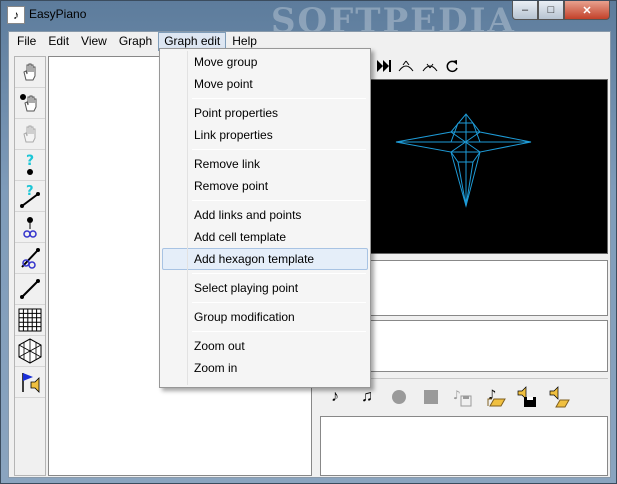  What do you see at coordinates (367, 397) in the screenshot?
I see `notes-icon: ♫` at bounding box center [367, 397].